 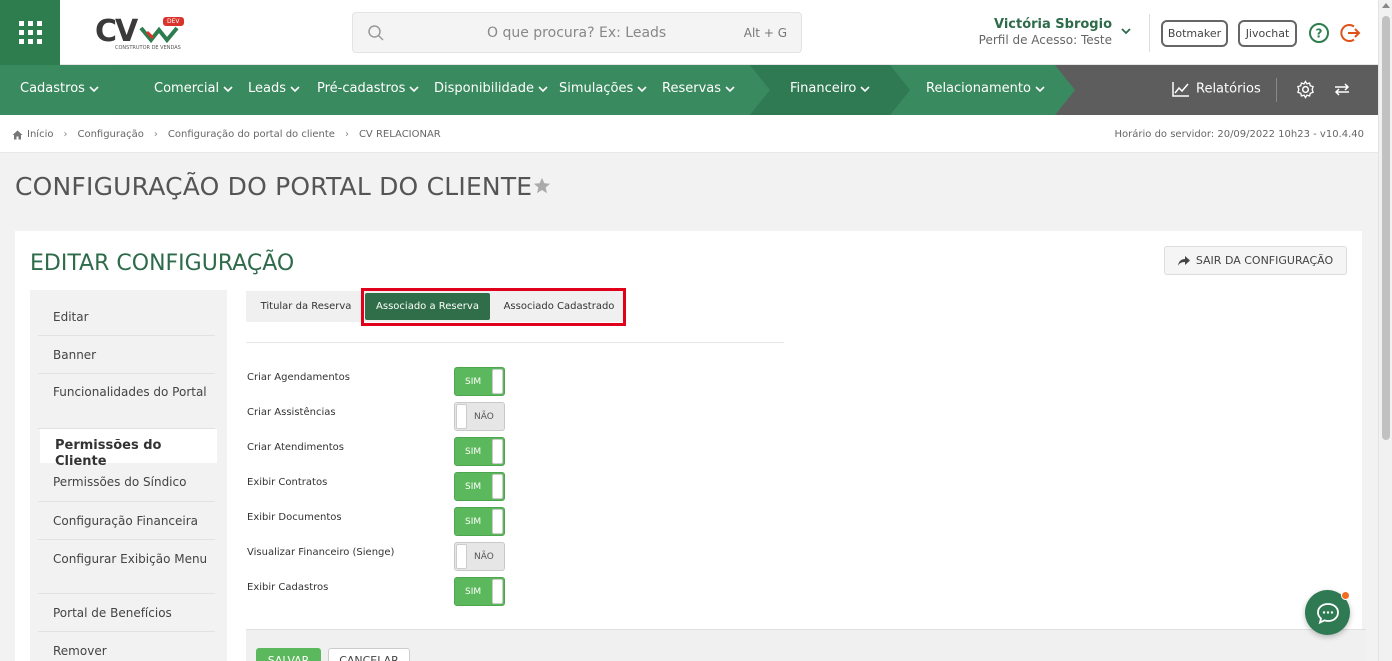 What do you see at coordinates (1276, 90) in the screenshot?
I see `nav-divider` at bounding box center [1276, 90].